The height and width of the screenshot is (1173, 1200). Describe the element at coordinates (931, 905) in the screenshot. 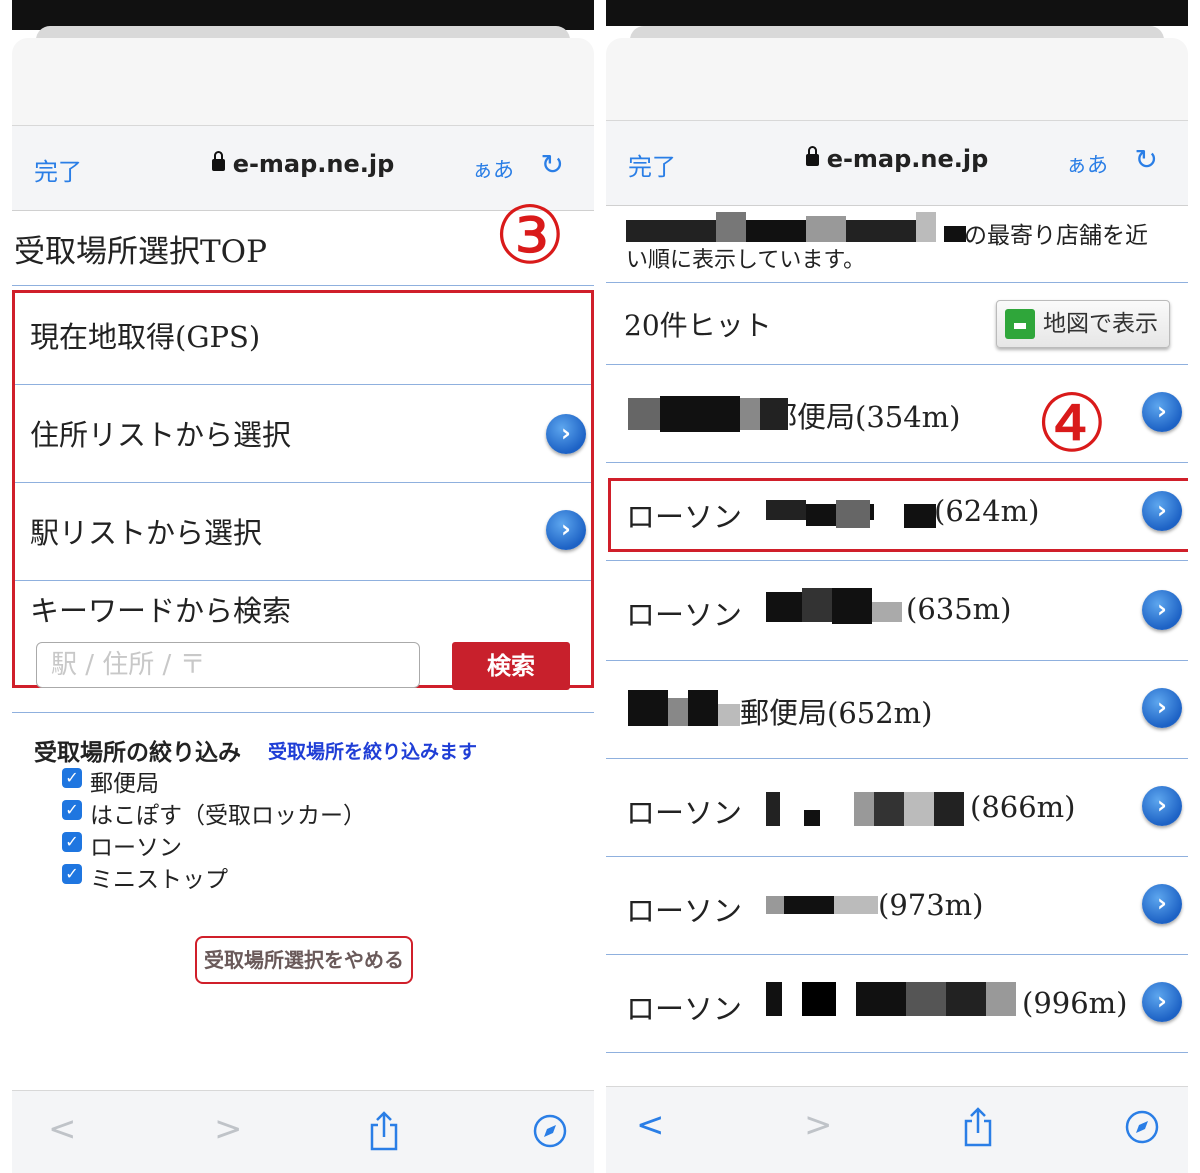

I see `result-distance: (973m)` at that location.